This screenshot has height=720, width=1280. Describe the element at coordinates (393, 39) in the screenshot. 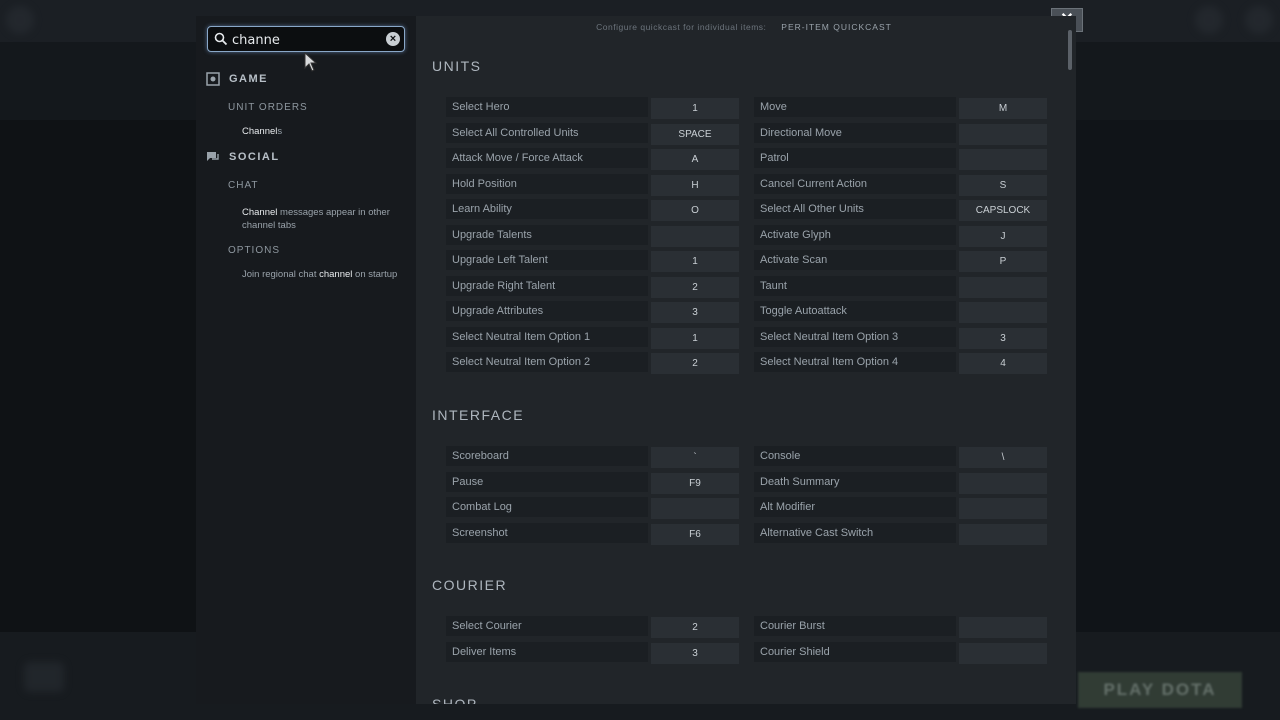

I see `clear-search-icon: ×` at that location.